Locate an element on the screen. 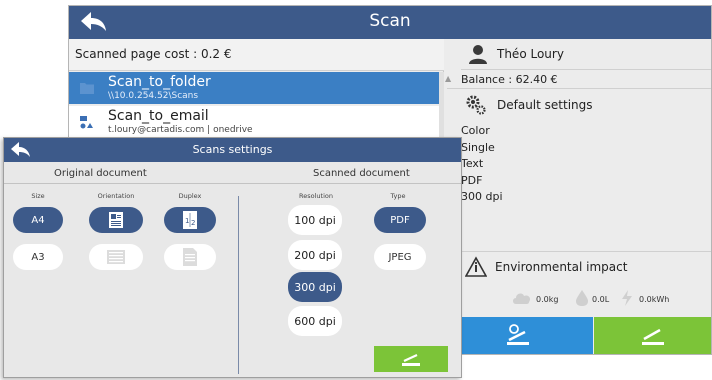 The image size is (712, 380). original-document-heading: Original document is located at coordinates (100, 173).